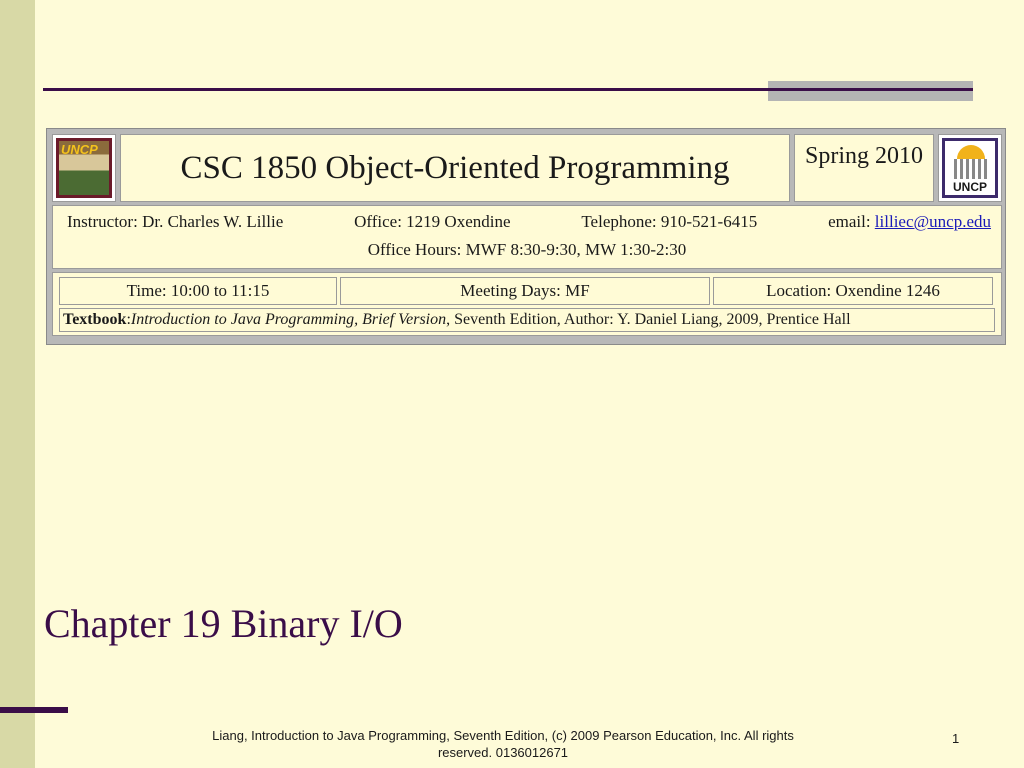 This screenshot has height=768, width=1024. I want to click on telephone: Telephone: 910-521-6415, so click(669, 221).